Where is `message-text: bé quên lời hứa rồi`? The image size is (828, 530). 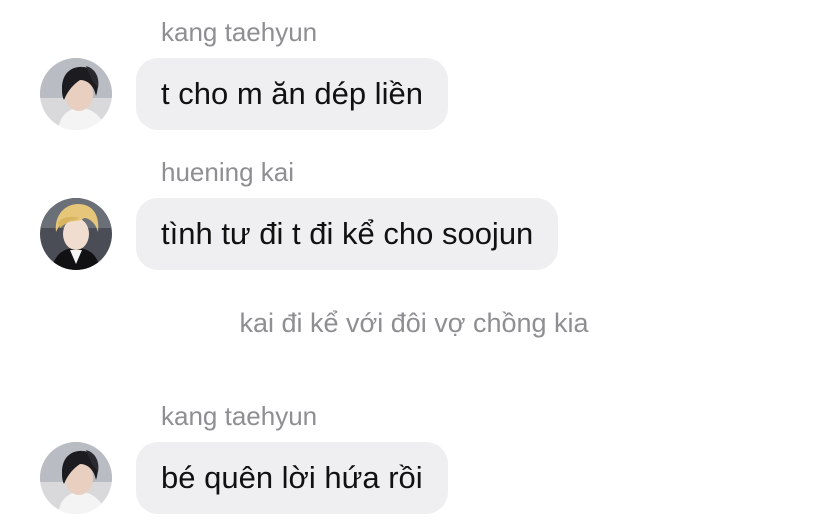 message-text: bé quên lời hứa rồi is located at coordinates (292, 477).